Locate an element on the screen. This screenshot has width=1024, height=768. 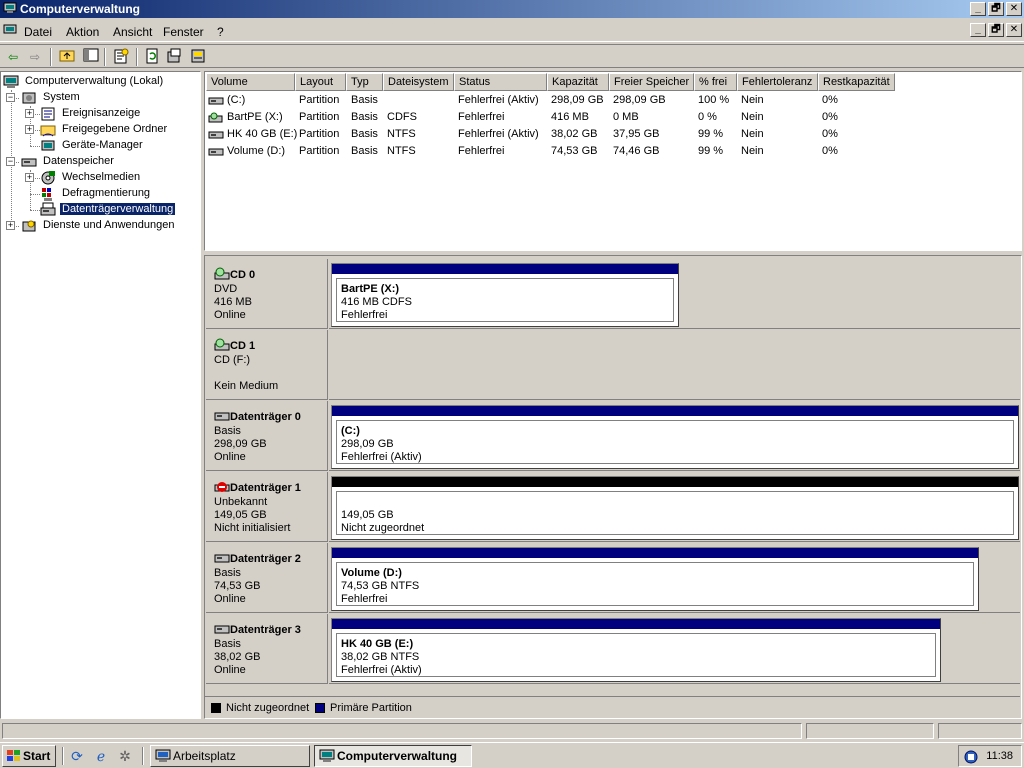
disk-info-panel: CD 1 CD (F:) Kein Medium is located at coordinates (267, 365).